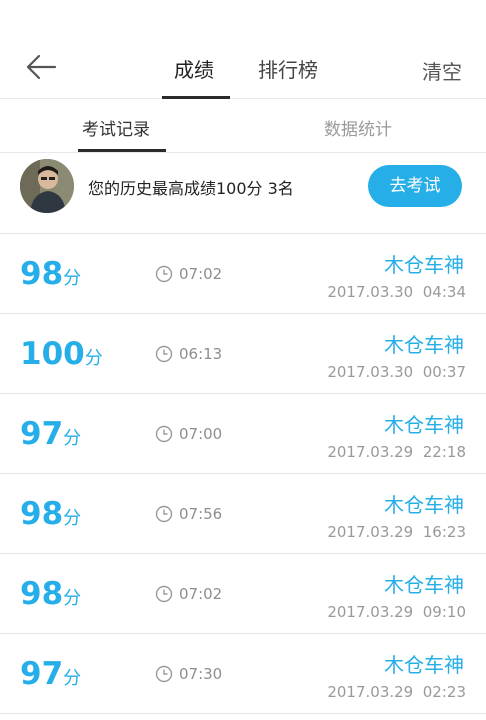 The image size is (486, 720). What do you see at coordinates (396, 452) in the screenshot?
I see `datetime: 2017.03.29 22:18` at bounding box center [396, 452].